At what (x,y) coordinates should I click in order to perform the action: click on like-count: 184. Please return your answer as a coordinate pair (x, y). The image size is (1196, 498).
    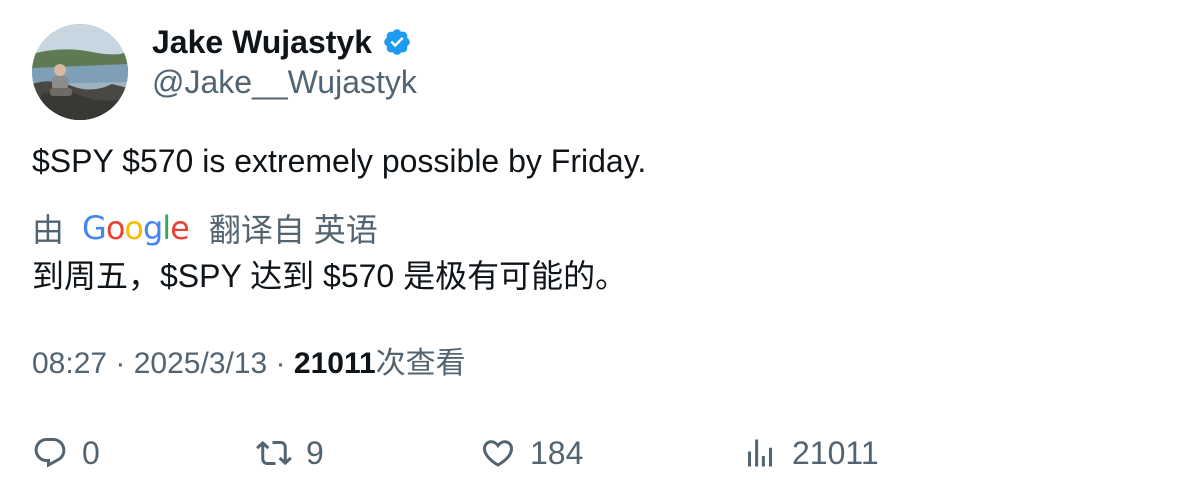
    Looking at the image, I should click on (557, 452).